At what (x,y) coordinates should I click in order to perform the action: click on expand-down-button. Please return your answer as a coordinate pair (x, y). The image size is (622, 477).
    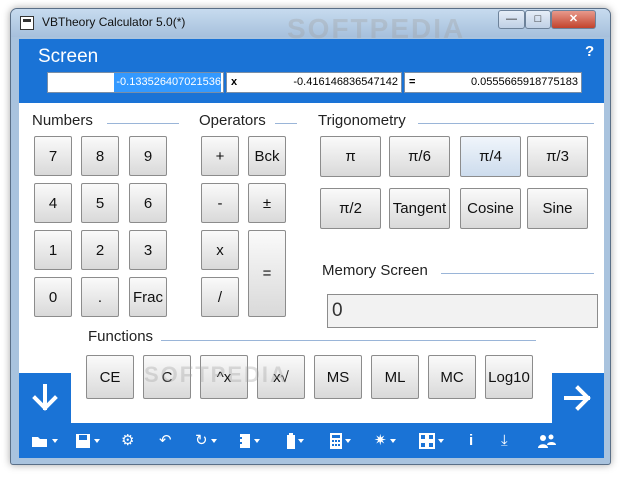
    Looking at the image, I should click on (45, 398).